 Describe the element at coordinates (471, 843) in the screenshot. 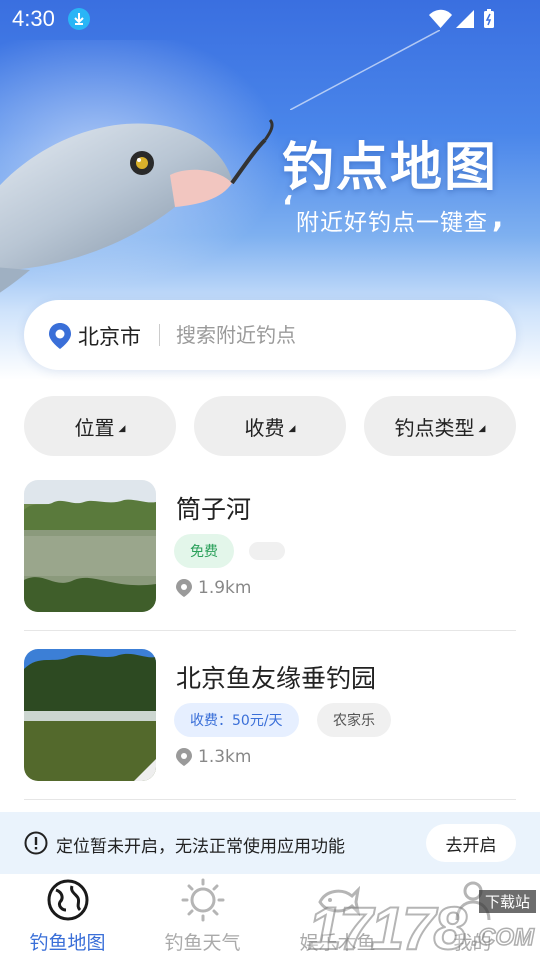

I see `enable-location-button: 去开启` at that location.